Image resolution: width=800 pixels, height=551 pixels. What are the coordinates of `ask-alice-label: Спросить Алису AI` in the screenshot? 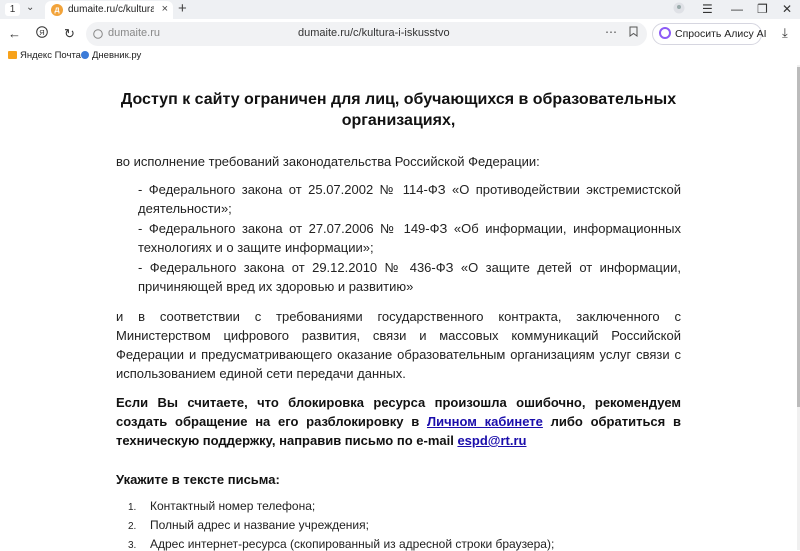 It's located at (721, 34).